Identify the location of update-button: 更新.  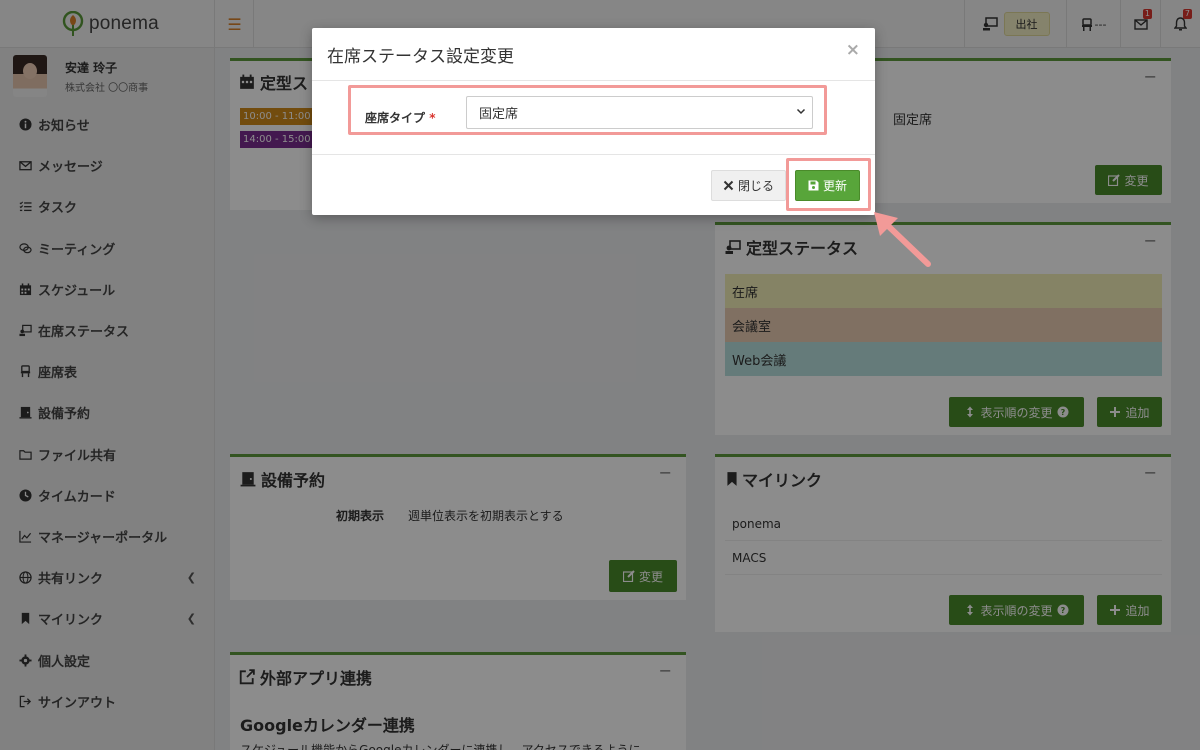
(827, 185).